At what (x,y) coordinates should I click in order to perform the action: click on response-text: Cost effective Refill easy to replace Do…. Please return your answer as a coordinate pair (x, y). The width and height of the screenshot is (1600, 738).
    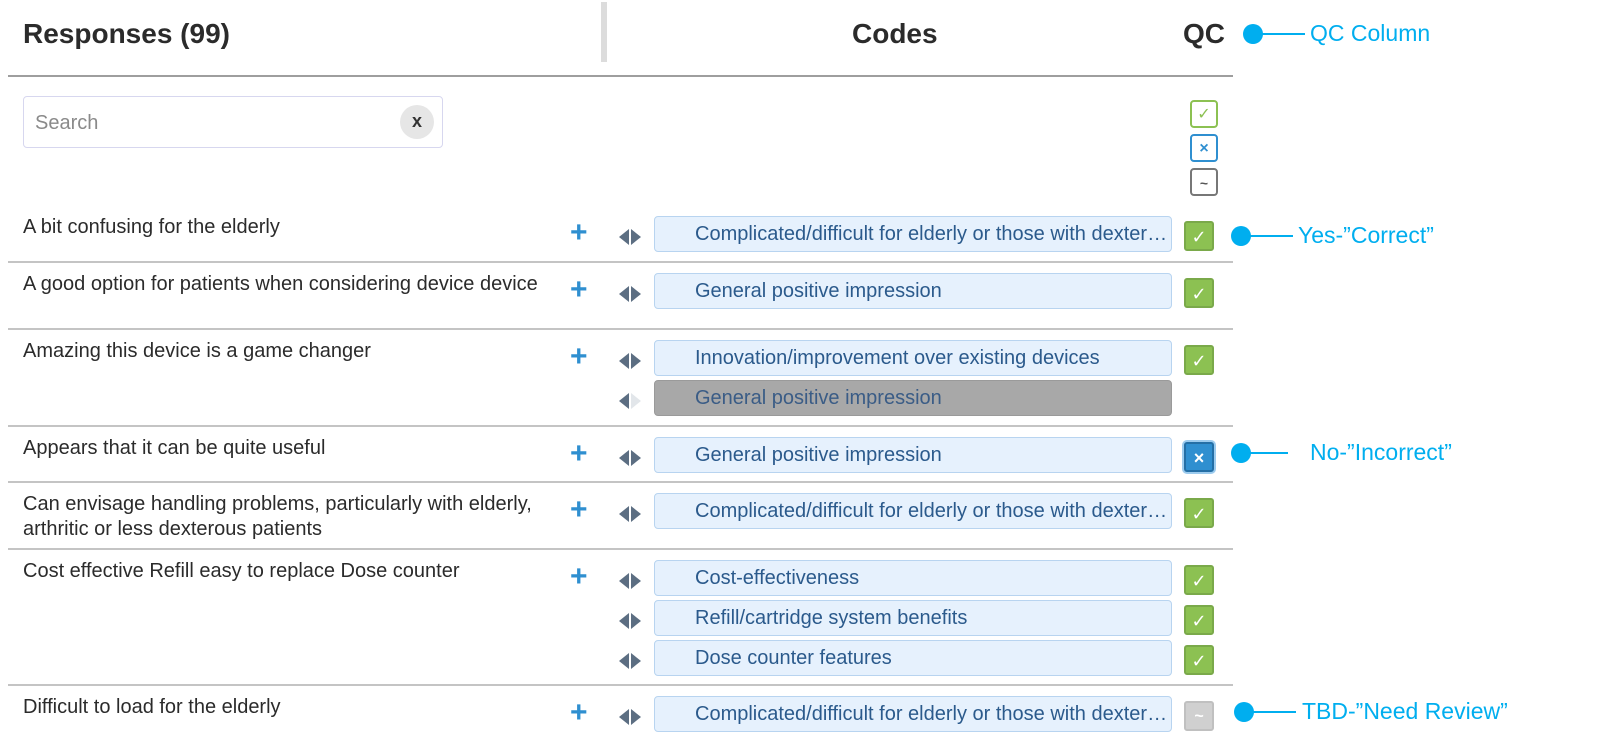
    Looking at the image, I should click on (241, 571).